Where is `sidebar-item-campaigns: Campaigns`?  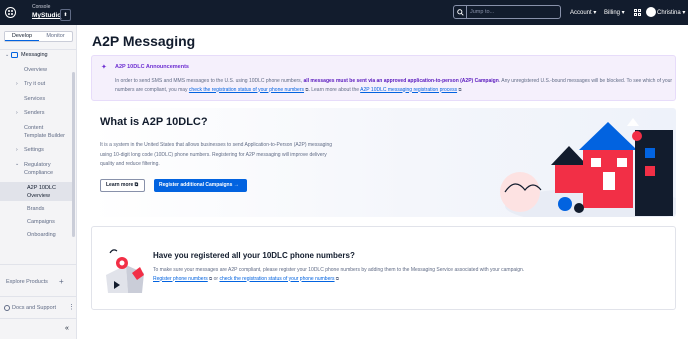
sidebar-item-campaigns: Campaigns is located at coordinates (41, 222).